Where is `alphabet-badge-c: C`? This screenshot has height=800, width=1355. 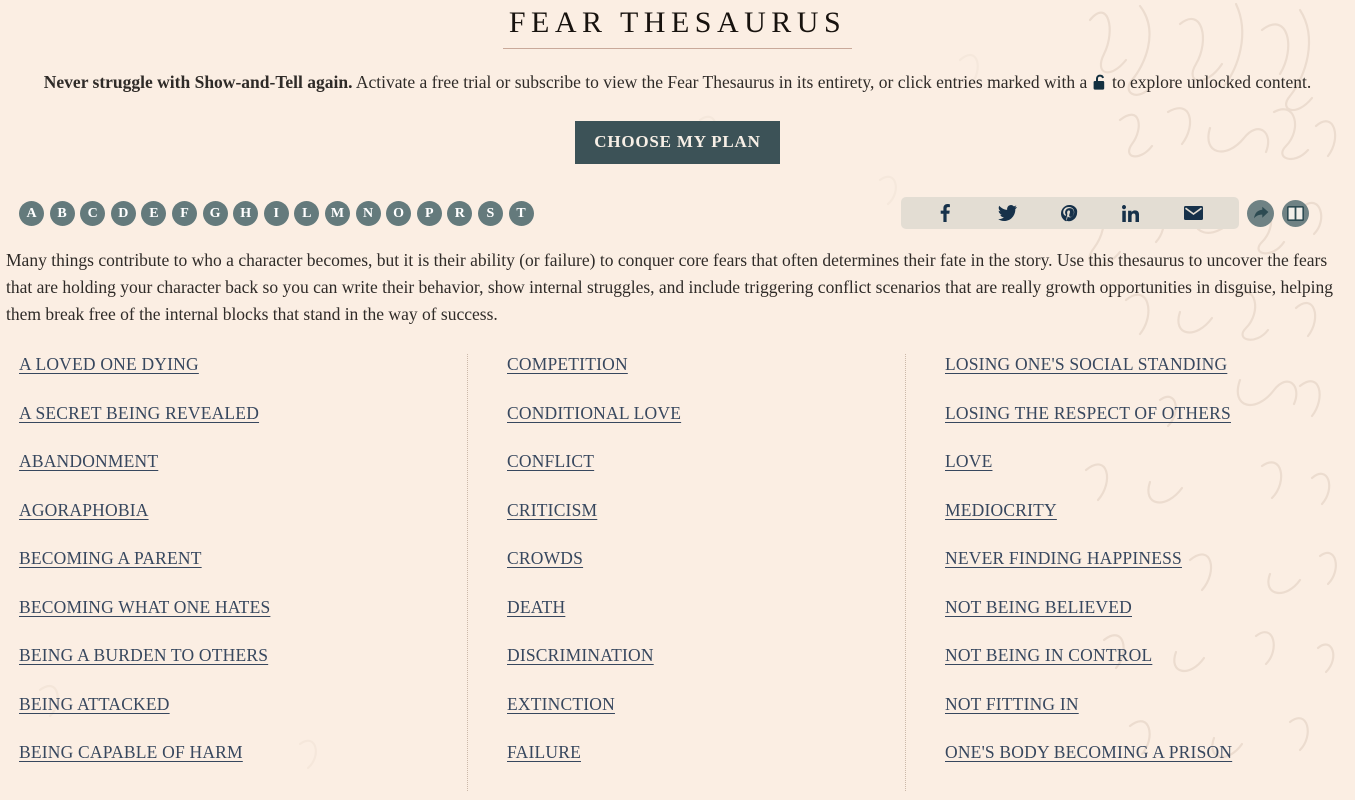
alphabet-badge-c: C is located at coordinates (93, 213).